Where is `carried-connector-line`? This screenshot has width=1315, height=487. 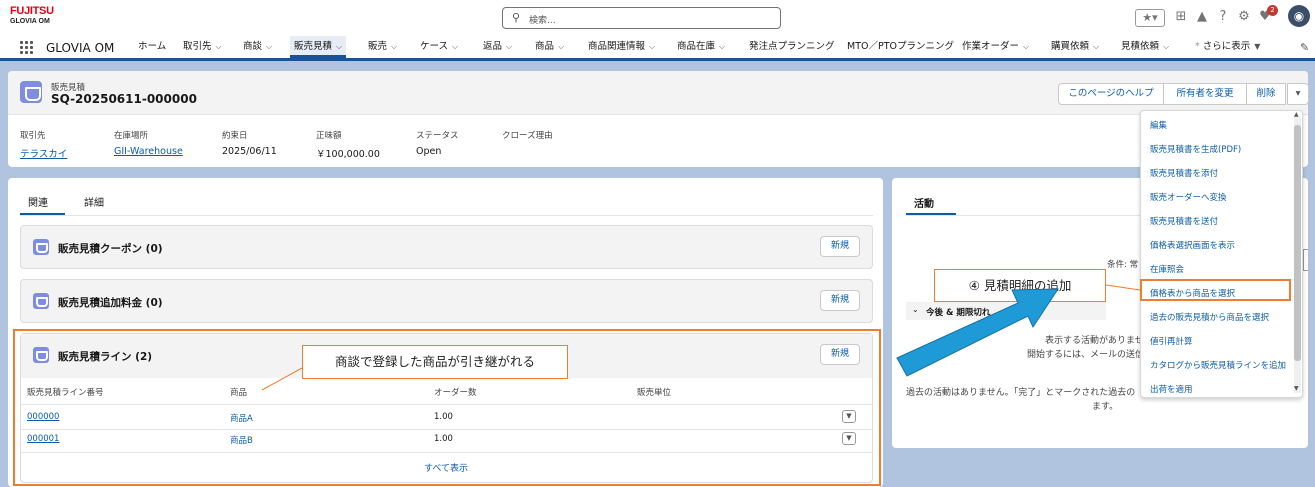
carried-connector-line is located at coordinates (282, 379).